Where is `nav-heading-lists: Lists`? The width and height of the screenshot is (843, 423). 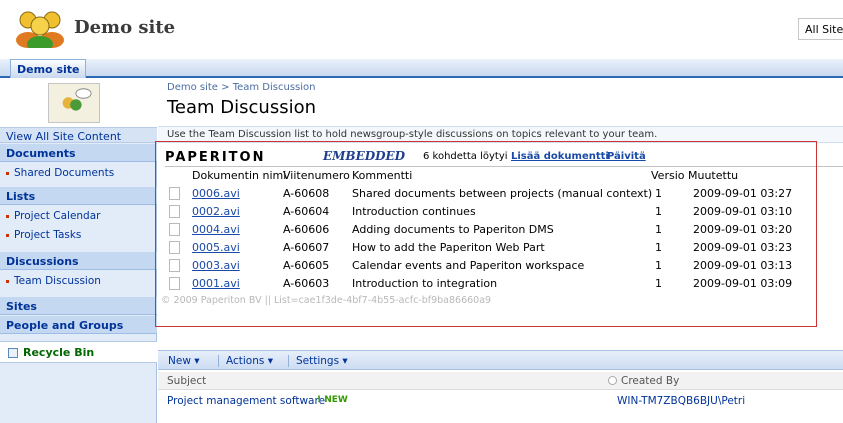
nav-heading-lists: Lists is located at coordinates (78, 196).